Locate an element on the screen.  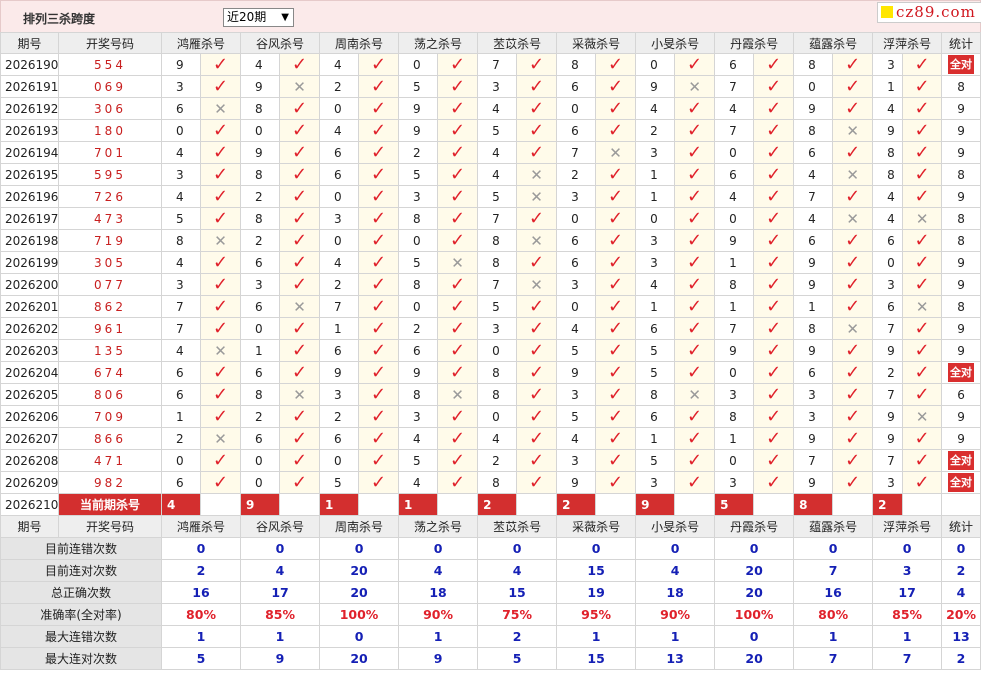
kill-digit: 6 is located at coordinates (339, 438).